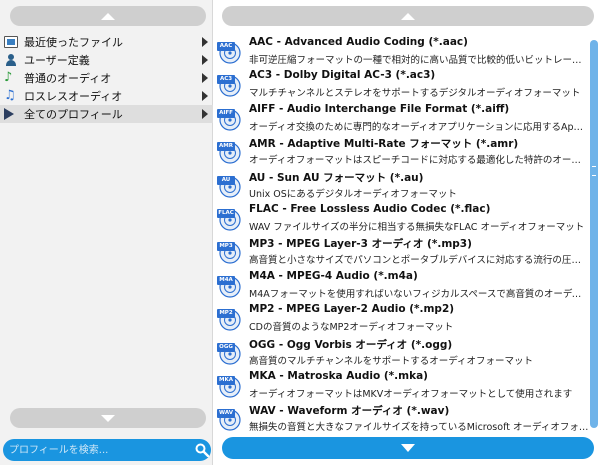 This screenshot has height=465, width=600. What do you see at coordinates (351, 328) in the screenshot?
I see `format-description: CDの音質のようなMP2オーディオフォーマット` at bounding box center [351, 328].